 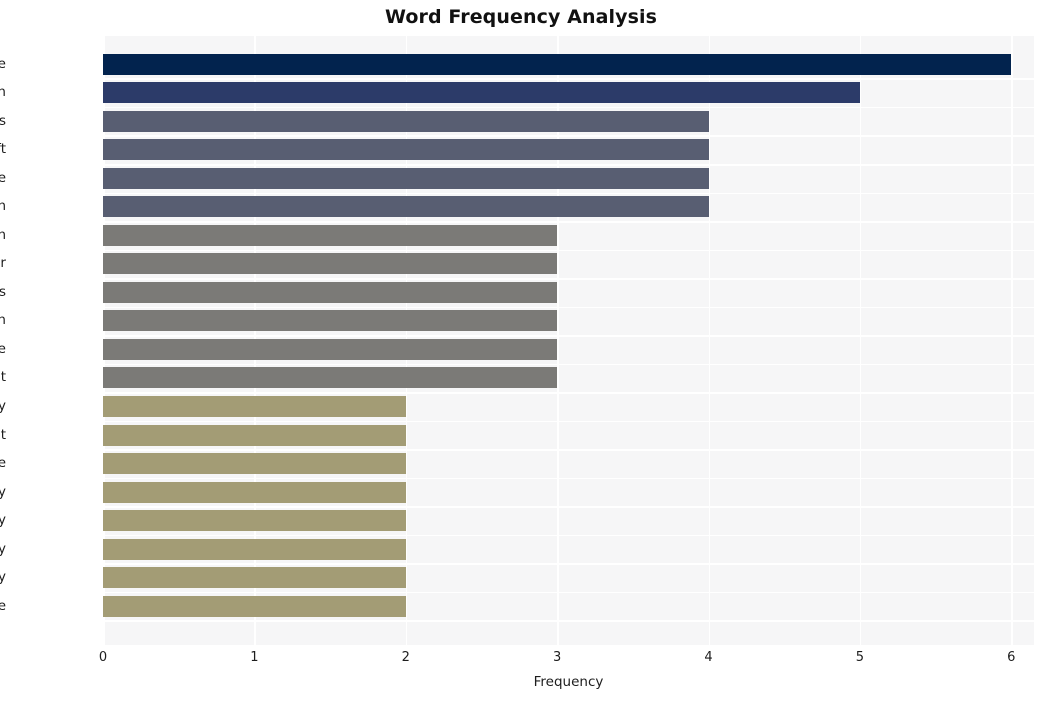 I want to click on bar-run, so click(x=330, y=321).